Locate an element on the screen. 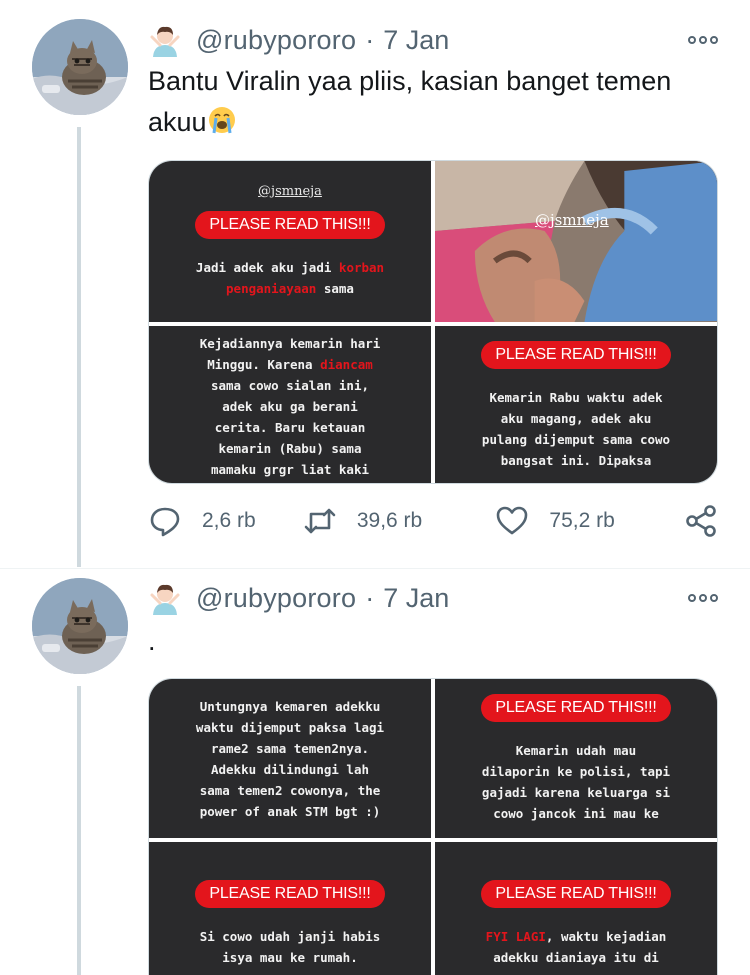  injury-photo is located at coordinates (576, 241).